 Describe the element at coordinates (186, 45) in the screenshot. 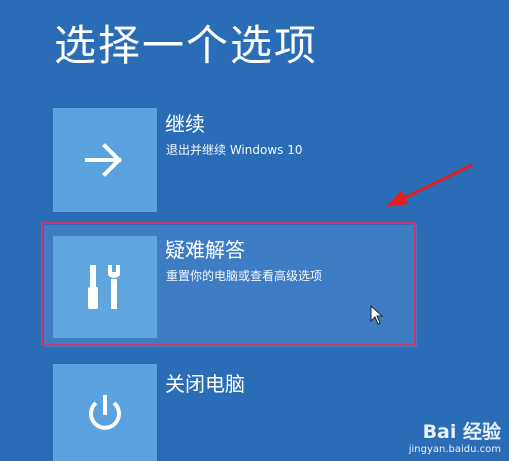

I see `page-title: 选择一个选项` at that location.